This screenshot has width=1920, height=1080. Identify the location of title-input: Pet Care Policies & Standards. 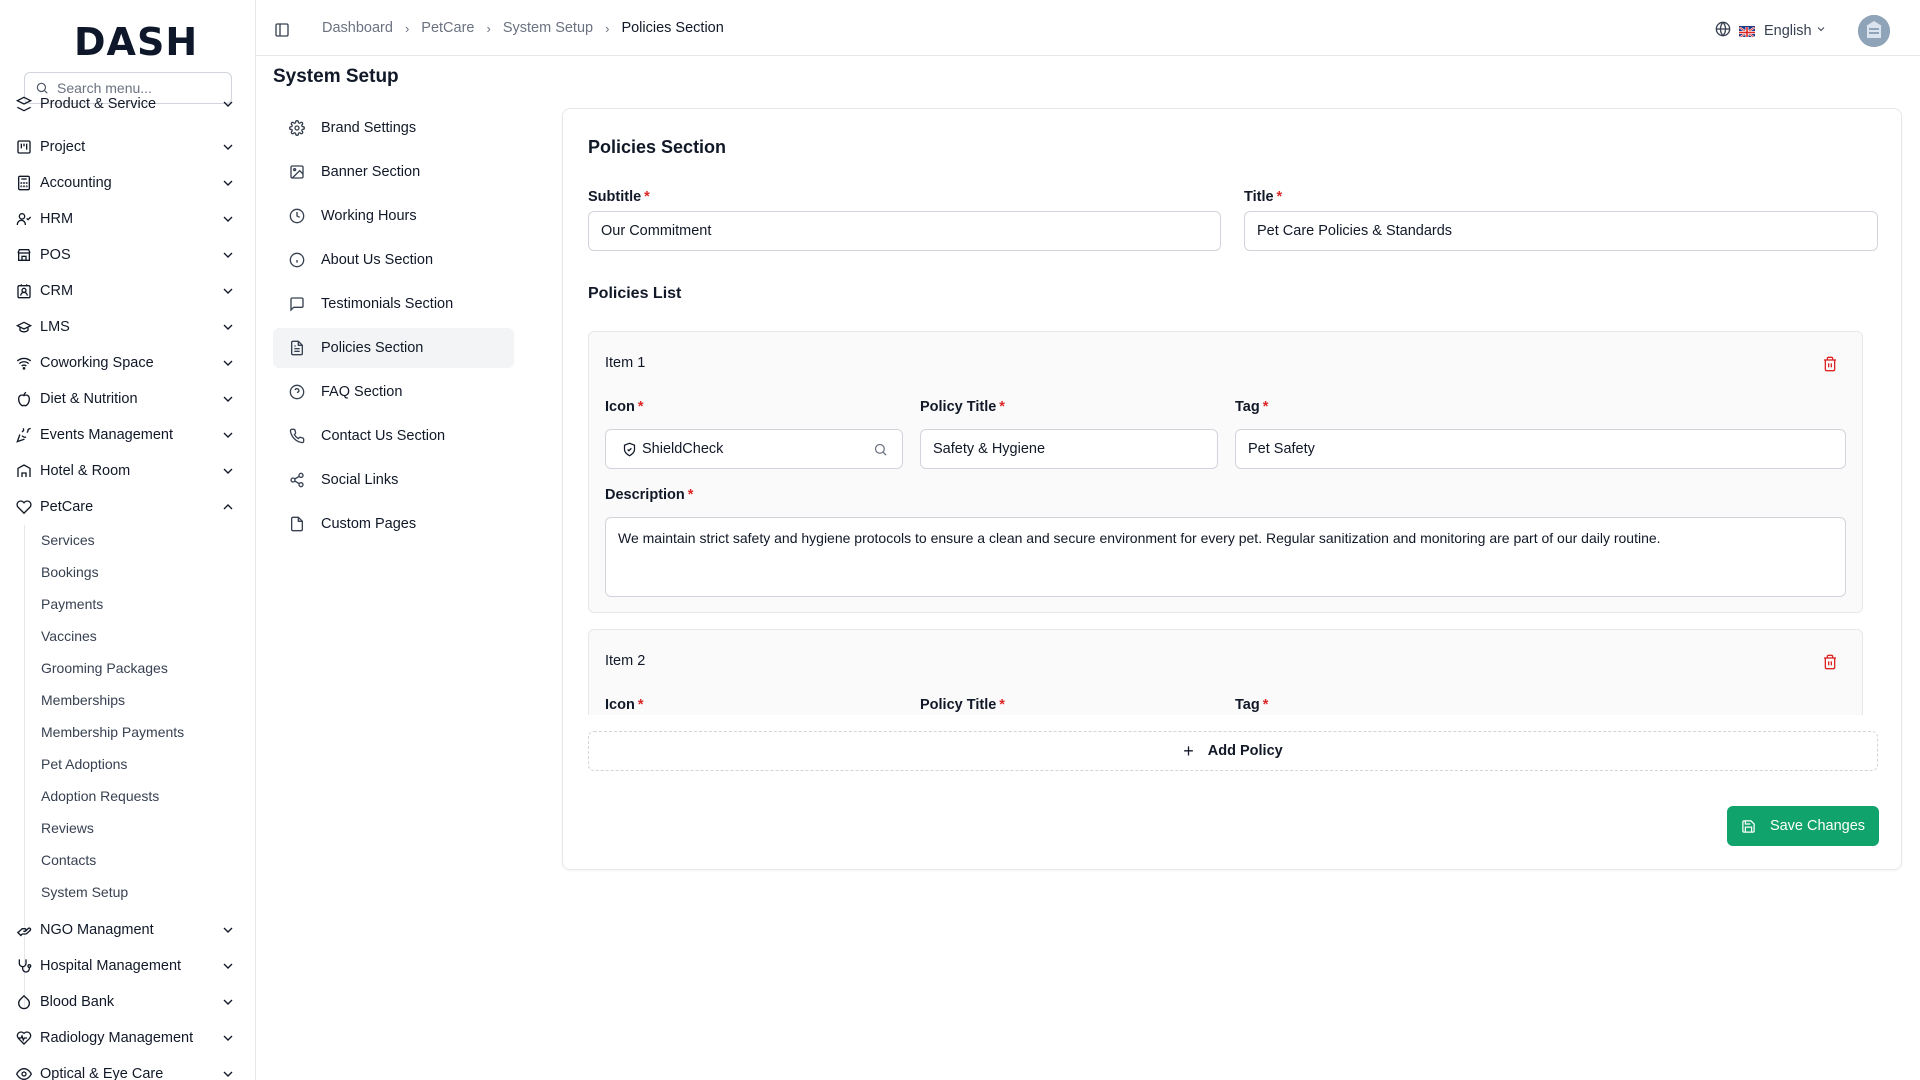
(1561, 231).